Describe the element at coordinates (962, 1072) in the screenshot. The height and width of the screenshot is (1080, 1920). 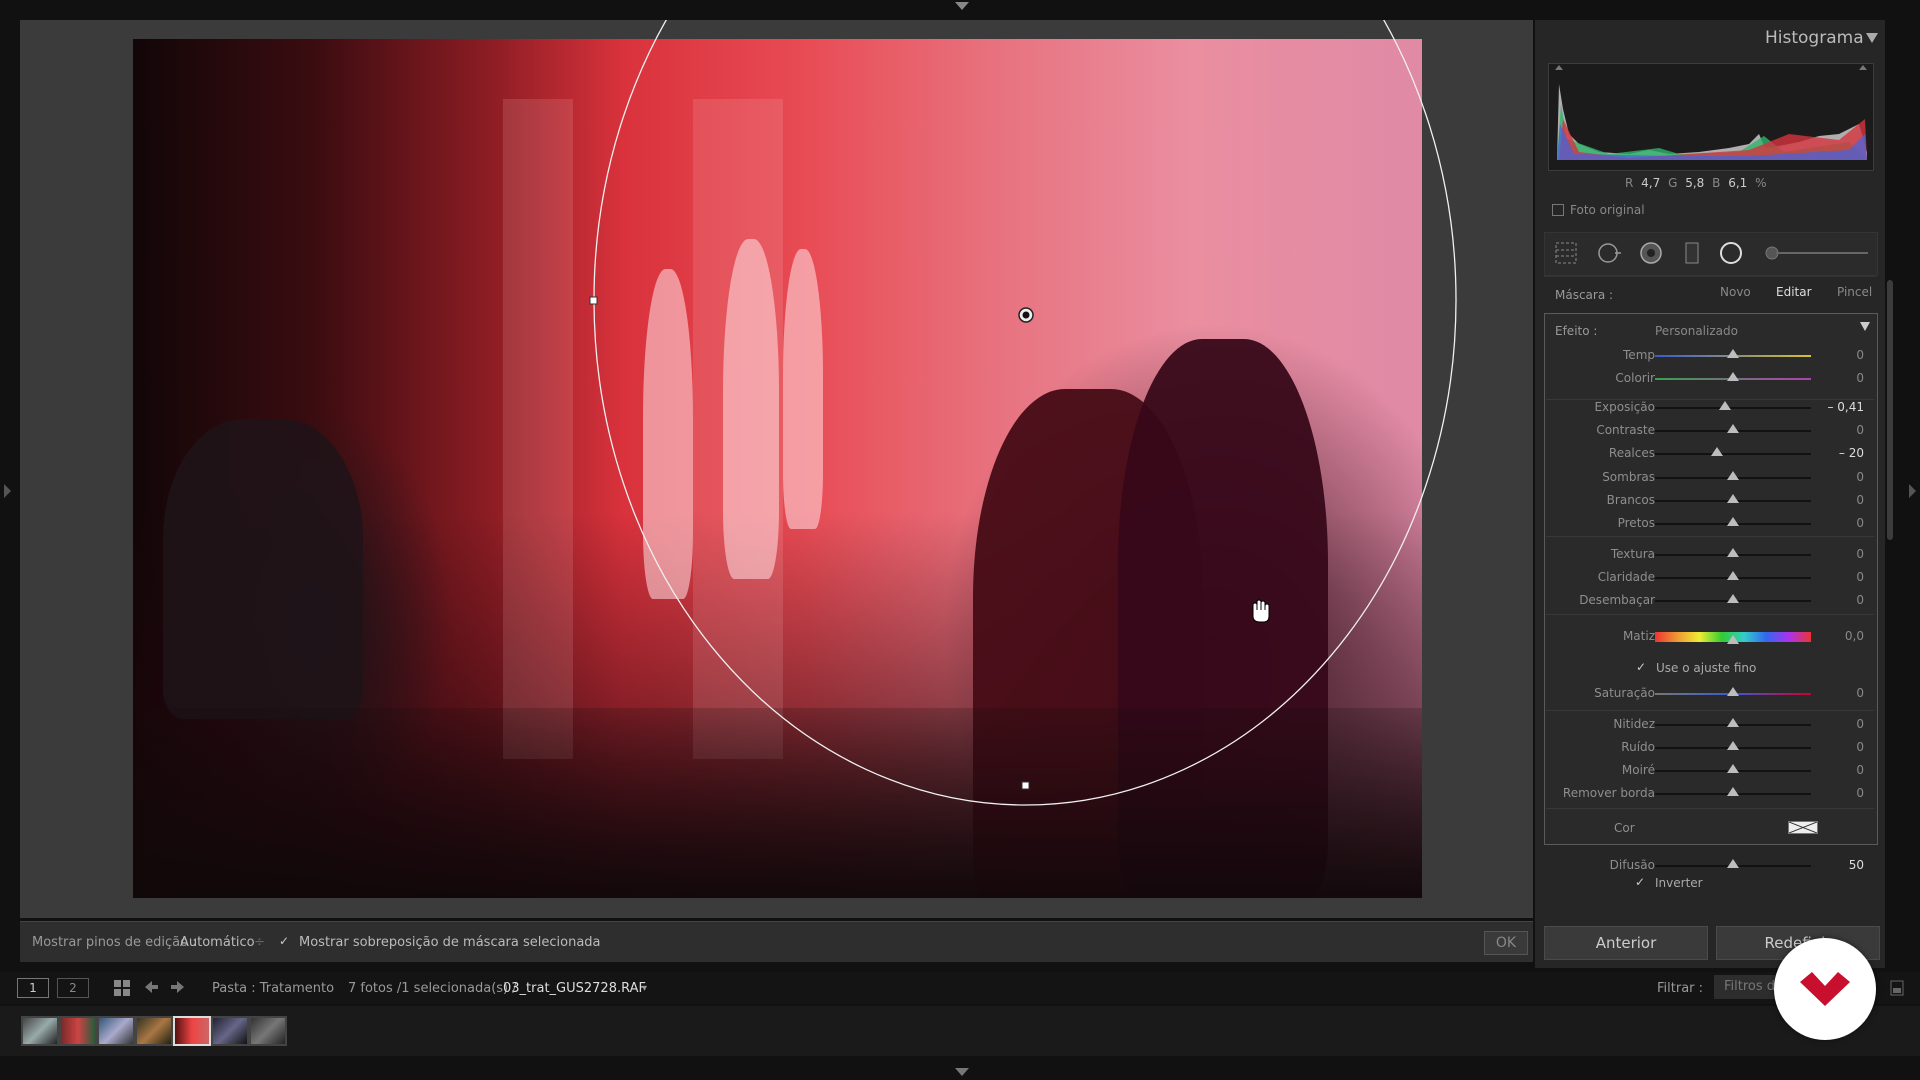
I see `bottom-panel-toggle-icon` at that location.